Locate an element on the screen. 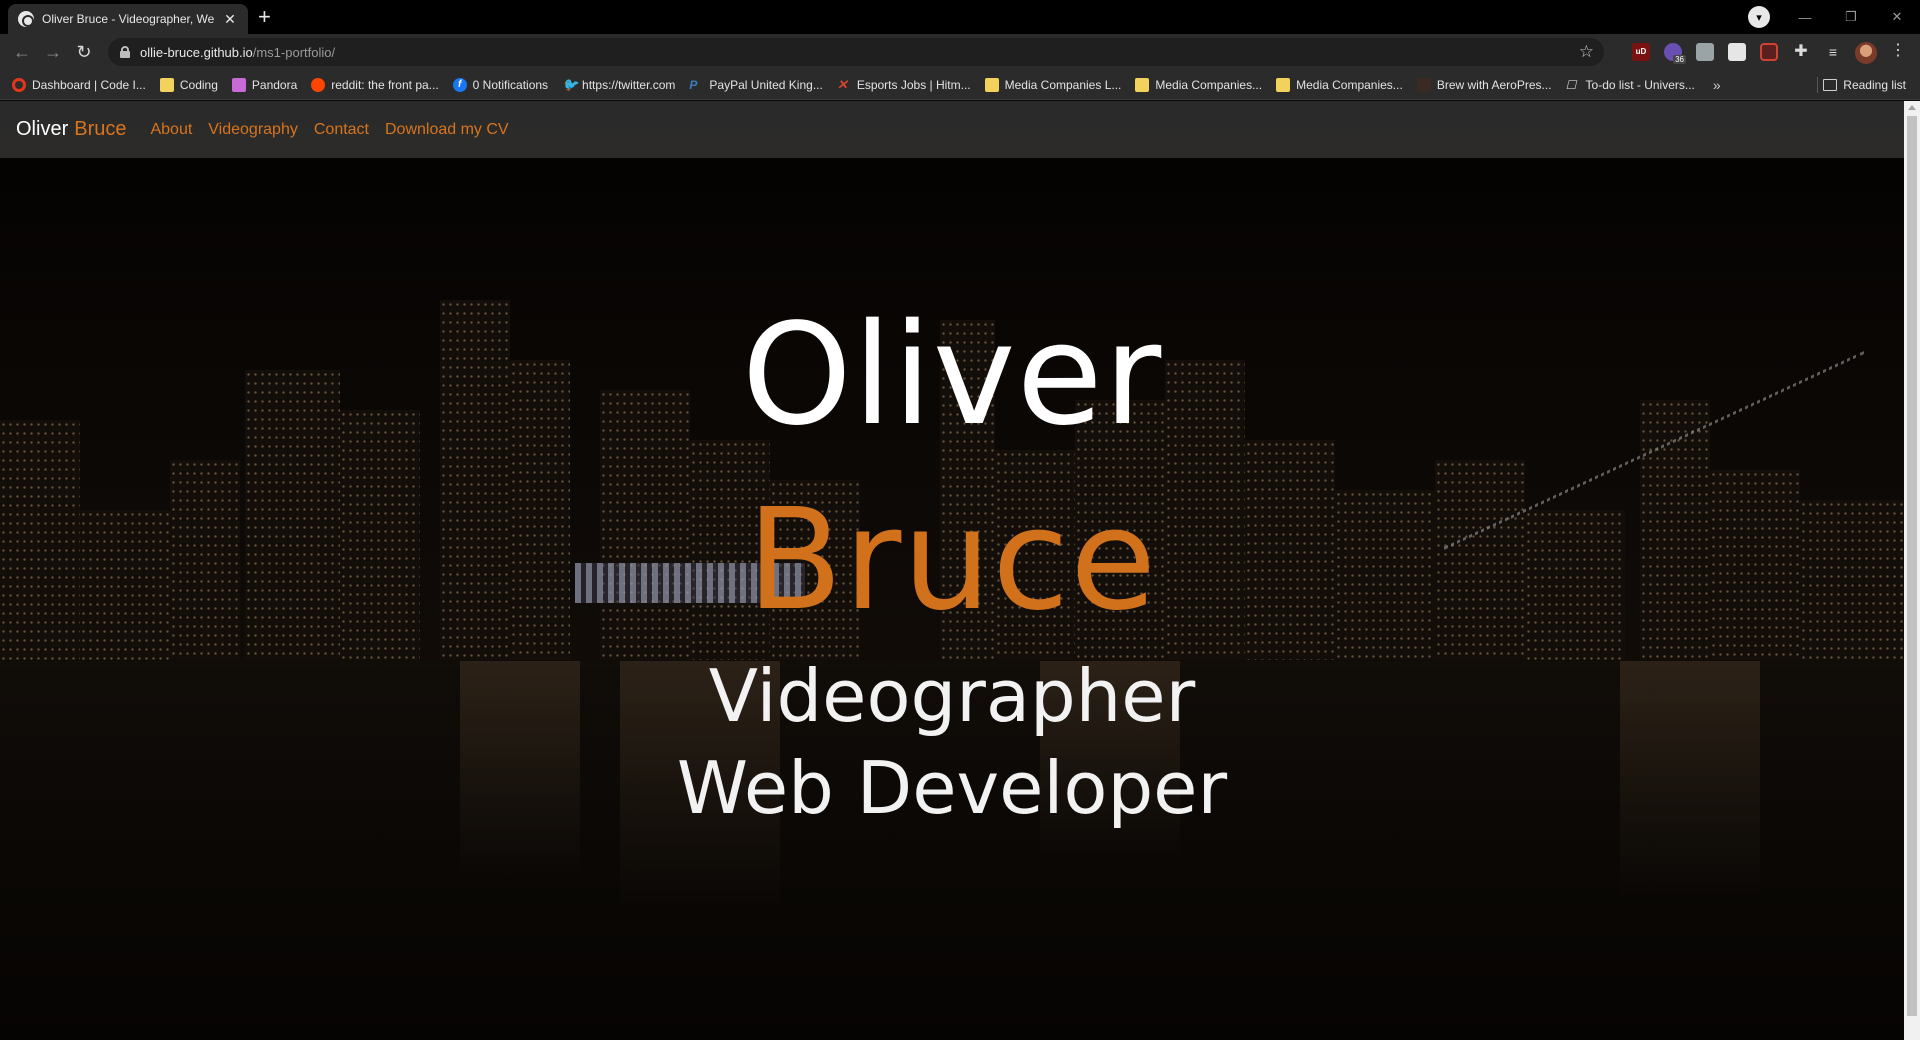 Image resolution: width=1920 pixels, height=1040 pixels. hero-last-name: Bruce is located at coordinates (952, 560).